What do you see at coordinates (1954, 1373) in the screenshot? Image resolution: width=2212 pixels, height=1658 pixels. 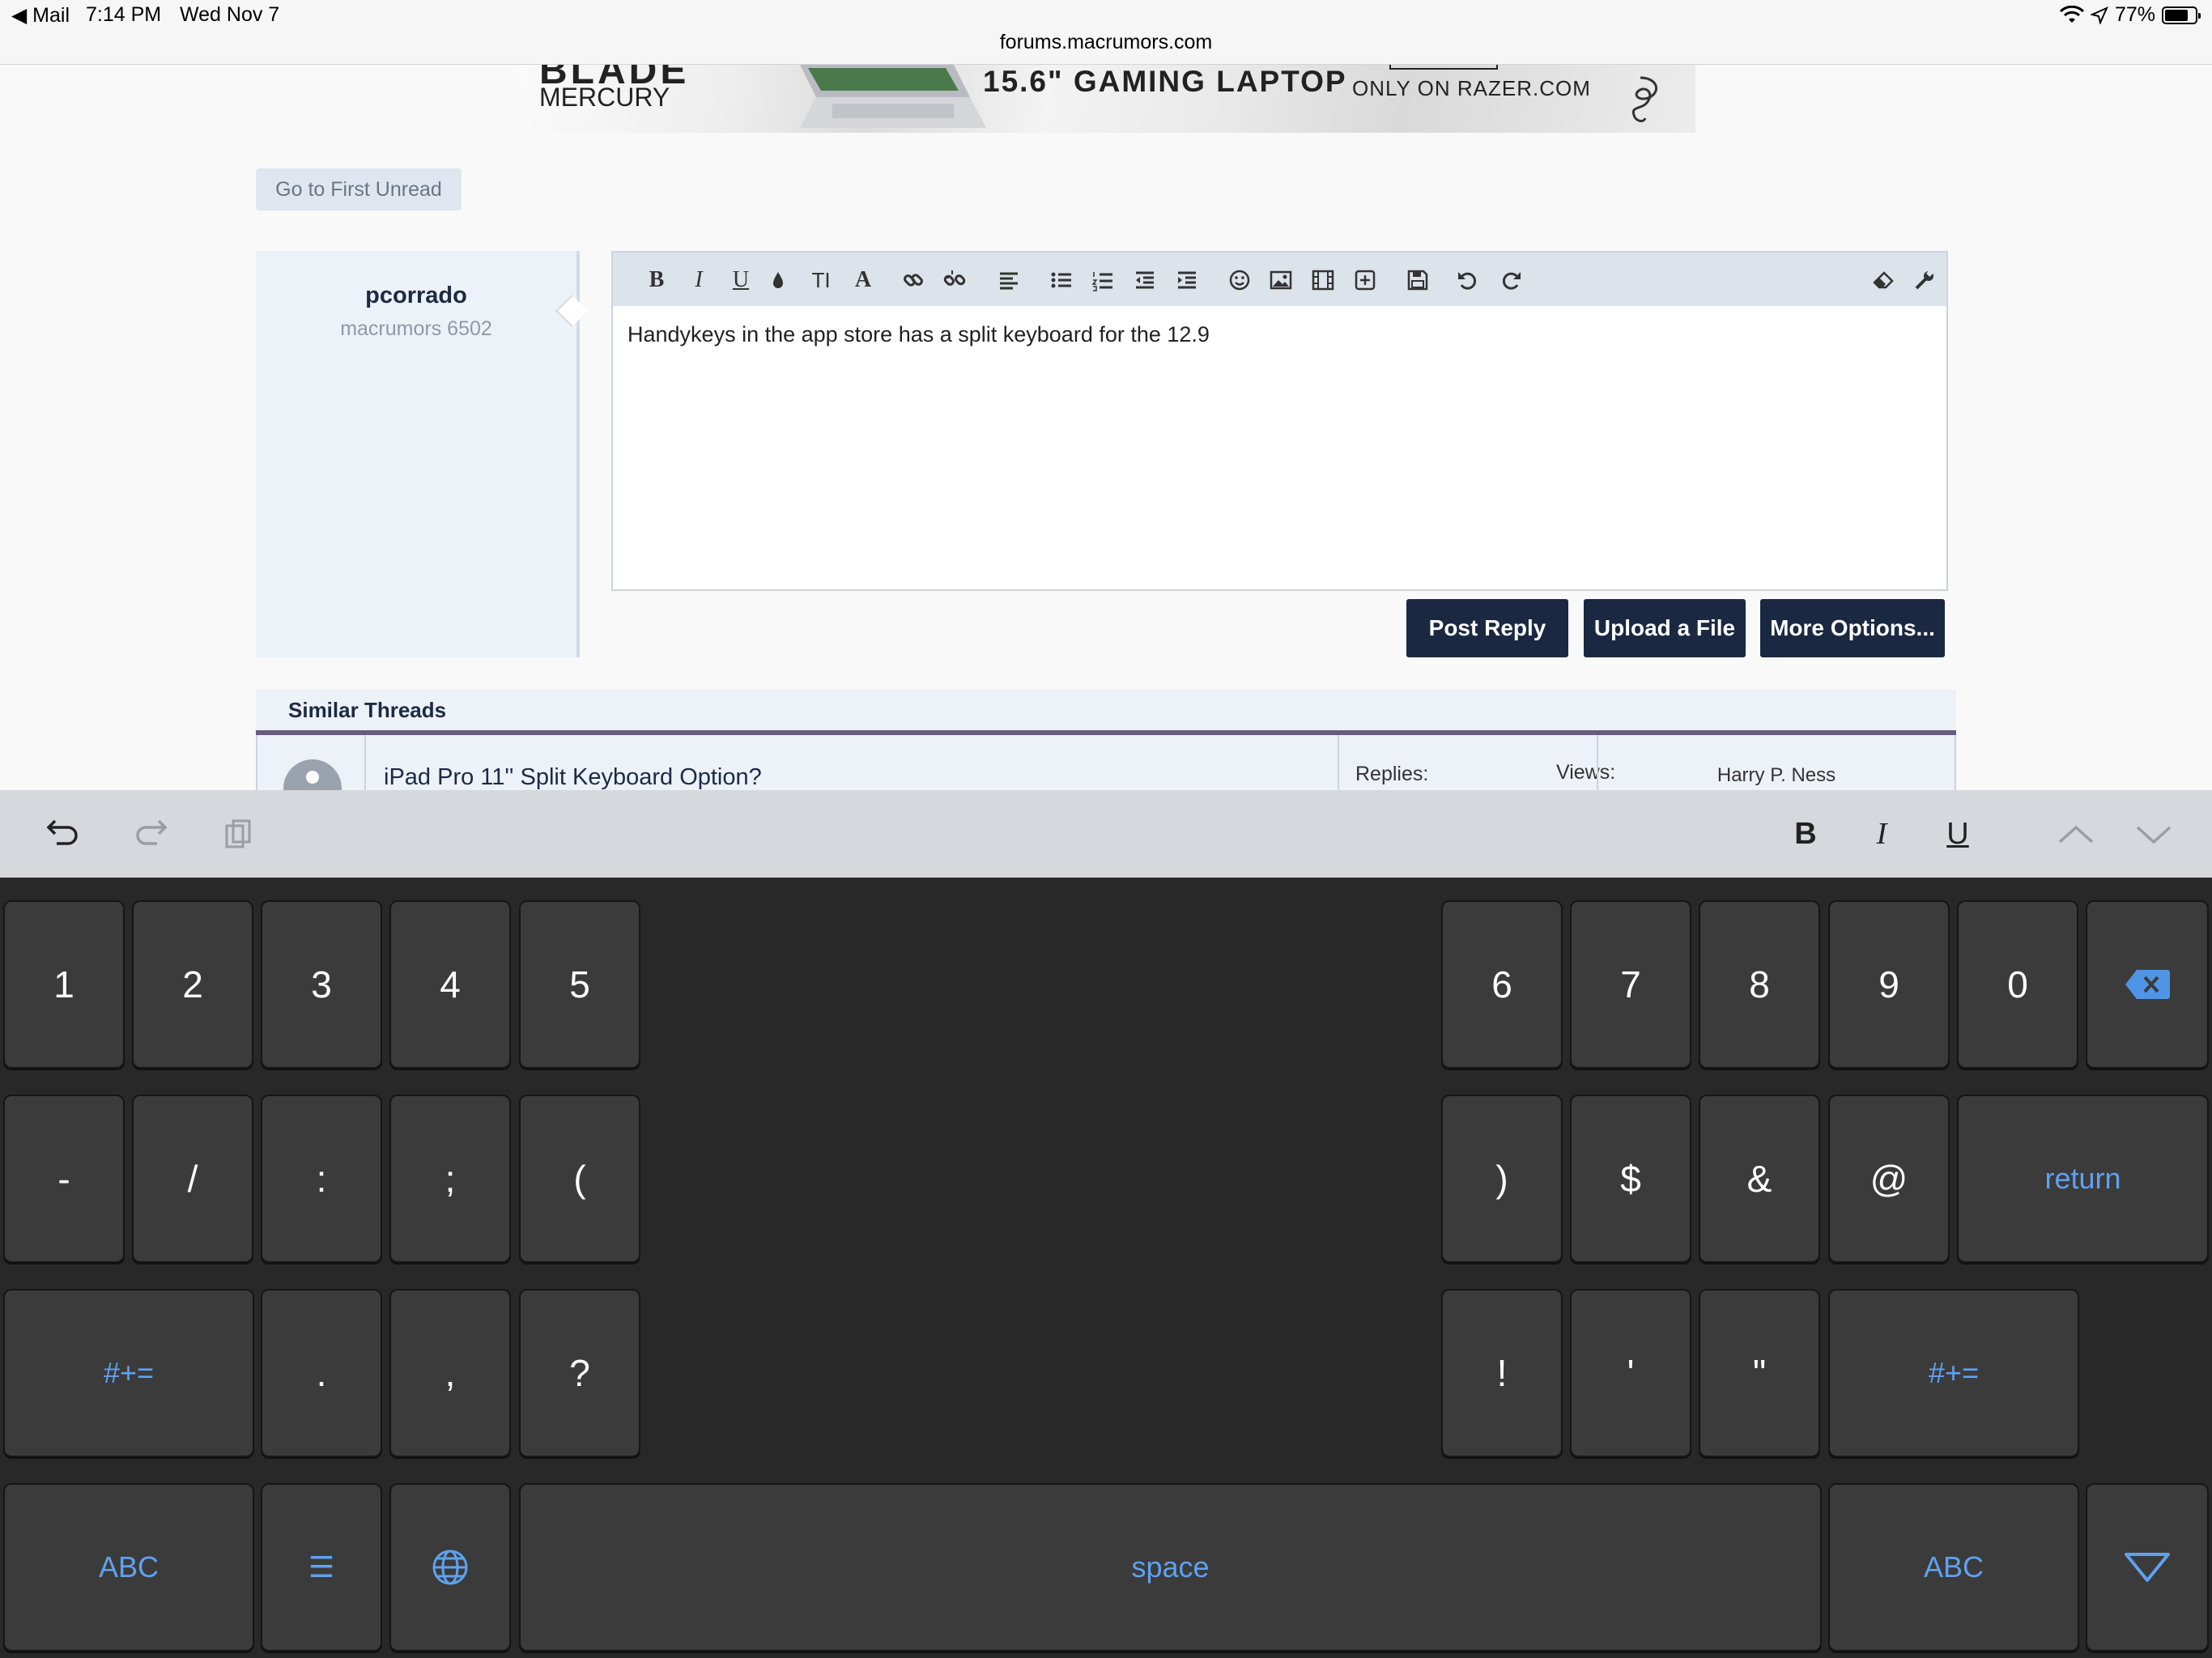 I see `symbols-key-right: #+=` at bounding box center [1954, 1373].